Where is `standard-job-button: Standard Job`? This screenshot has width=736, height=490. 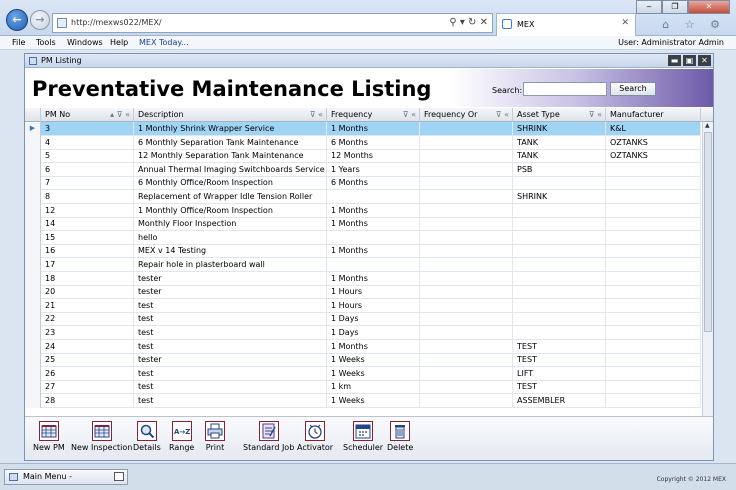
standard-job-button: Standard Job is located at coordinates (268, 436).